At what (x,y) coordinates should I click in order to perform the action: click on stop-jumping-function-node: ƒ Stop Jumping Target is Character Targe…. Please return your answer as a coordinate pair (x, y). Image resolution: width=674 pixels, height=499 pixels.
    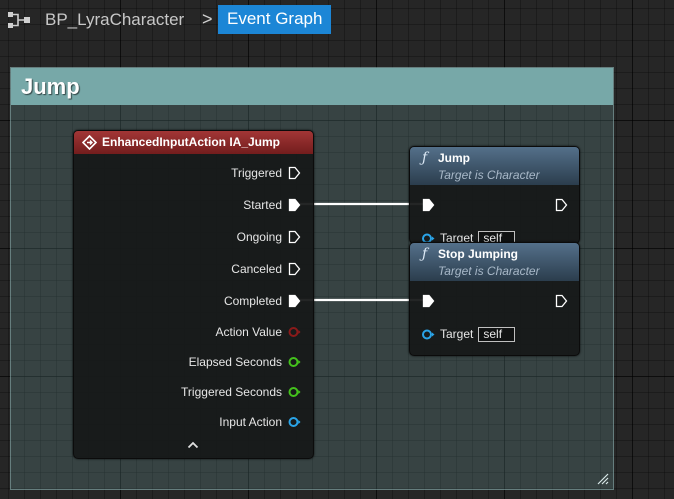
    Looking at the image, I should click on (494, 299).